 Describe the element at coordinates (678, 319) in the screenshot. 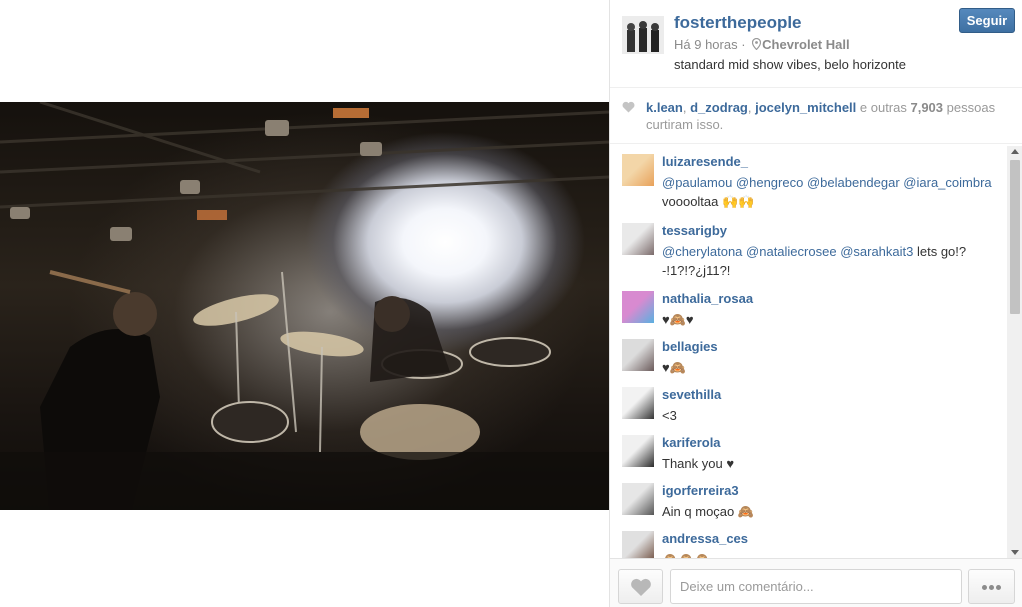

I see `comment-text-part: ♥🙈♥` at that location.